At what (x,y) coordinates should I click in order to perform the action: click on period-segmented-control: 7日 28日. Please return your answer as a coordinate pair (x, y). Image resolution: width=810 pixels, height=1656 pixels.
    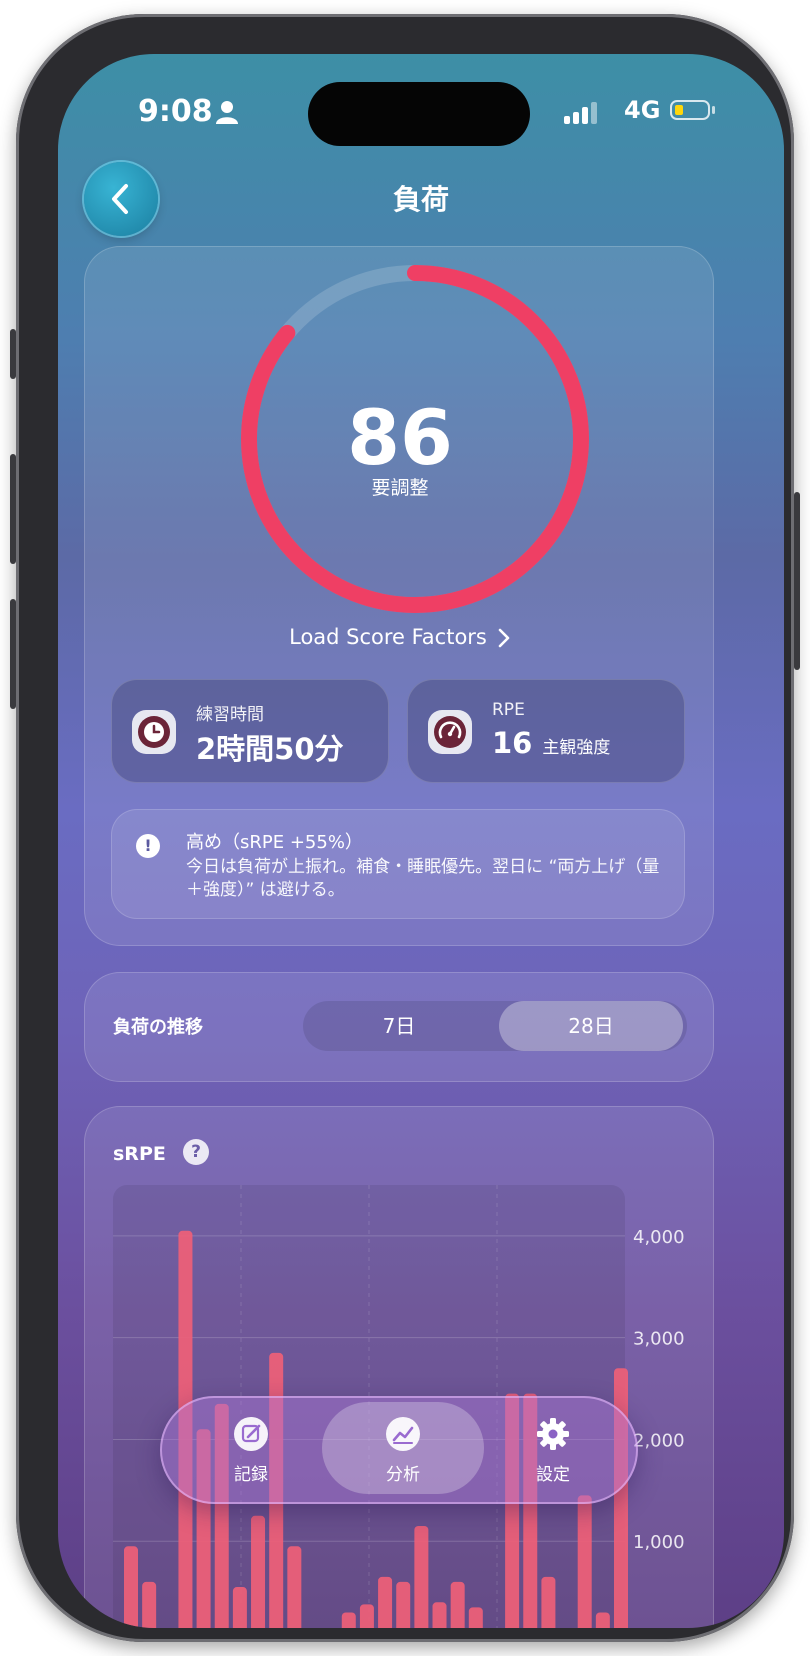
    Looking at the image, I should click on (495, 1026).